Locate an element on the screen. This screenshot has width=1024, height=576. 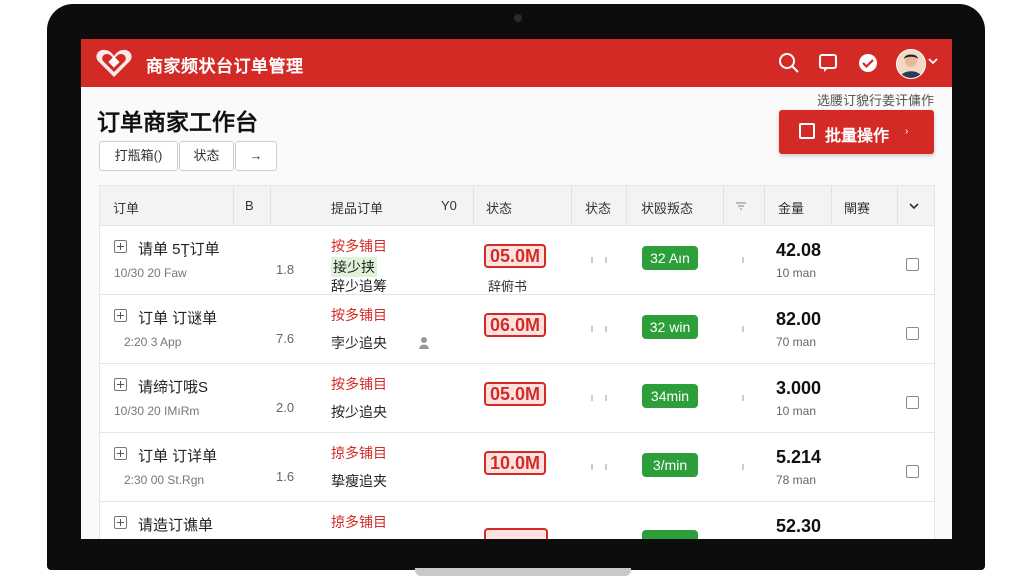
table-header: 订单 B 提品订单 Y0 状态 状态 状殴叛态 金量 閘赛 is located at coordinates (517, 206).